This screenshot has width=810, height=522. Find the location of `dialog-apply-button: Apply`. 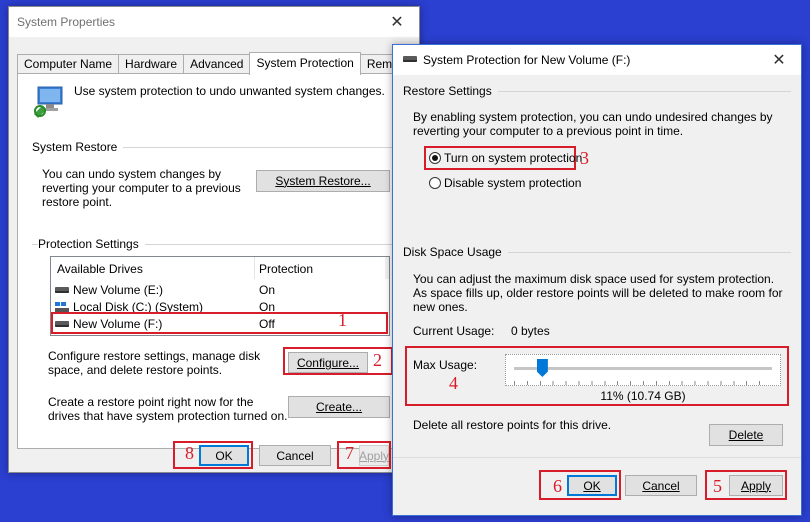

dialog-apply-button: Apply is located at coordinates (756, 485).